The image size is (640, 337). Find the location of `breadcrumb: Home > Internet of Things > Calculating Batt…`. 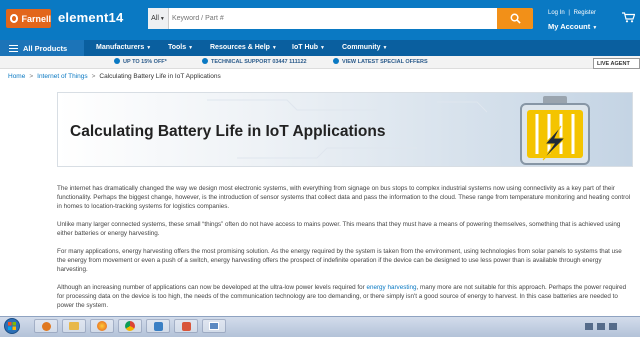

breadcrumb: Home > Internet of Things > Calculating Batt… is located at coordinates (114, 76).